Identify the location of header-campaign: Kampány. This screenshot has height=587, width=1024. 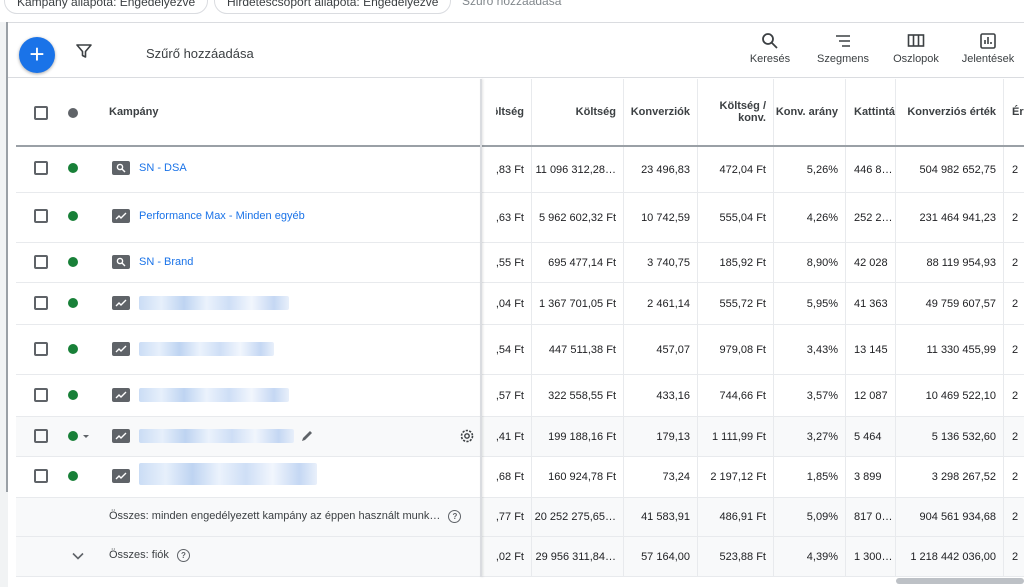
(299, 112).